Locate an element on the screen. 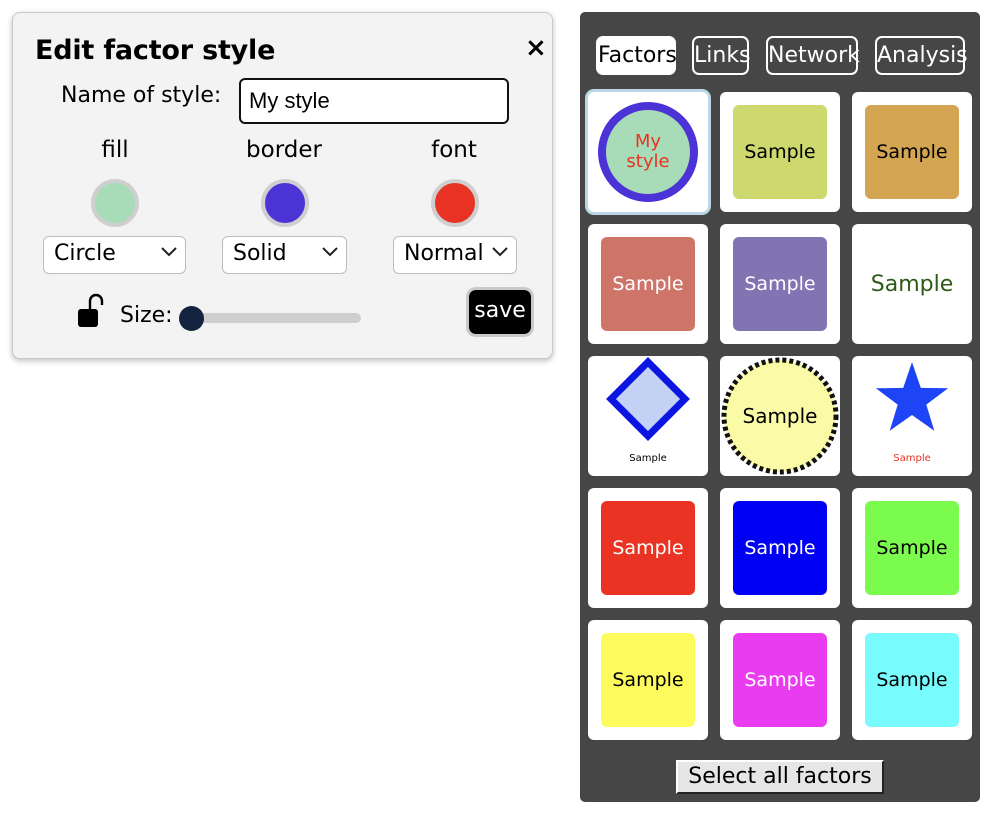  shape-select: Circle is located at coordinates (114, 255).